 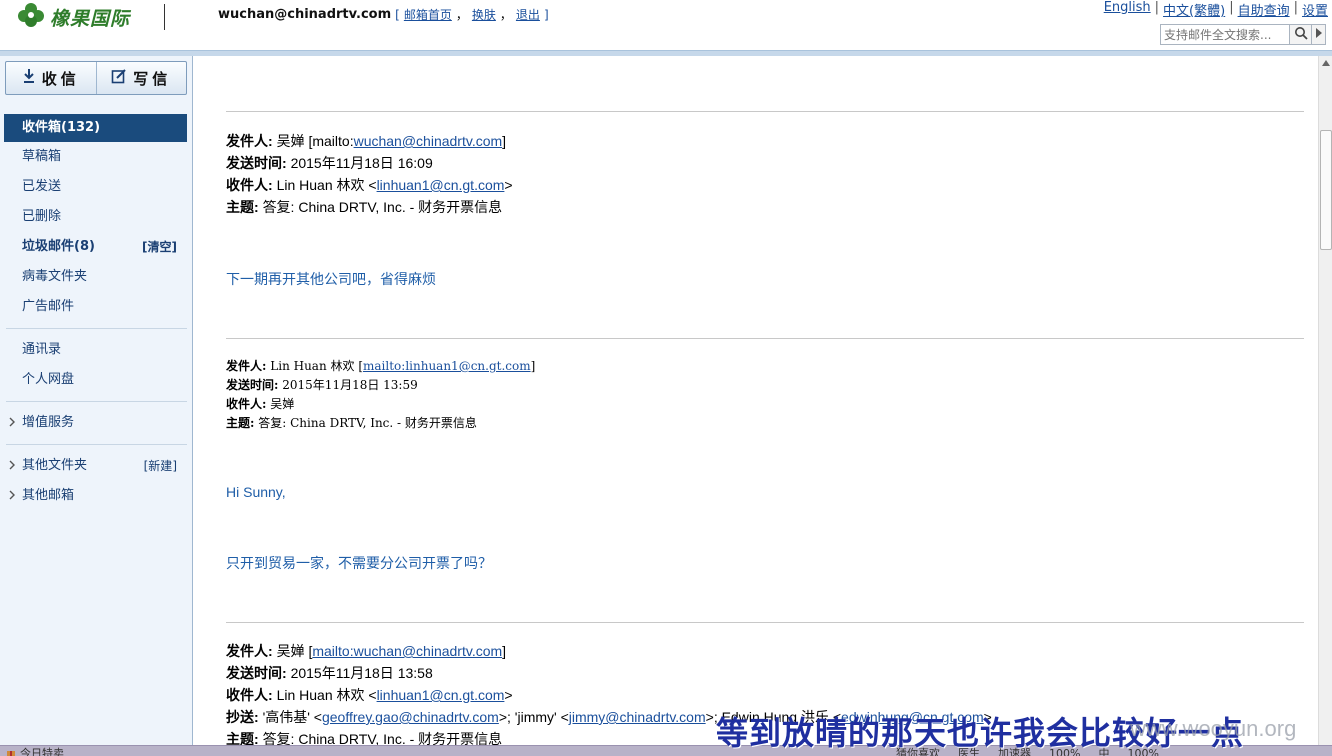 I want to click on body-text: 只开到贸易一家，不需要分公司开票了吗？, so click(x=359, y=563).